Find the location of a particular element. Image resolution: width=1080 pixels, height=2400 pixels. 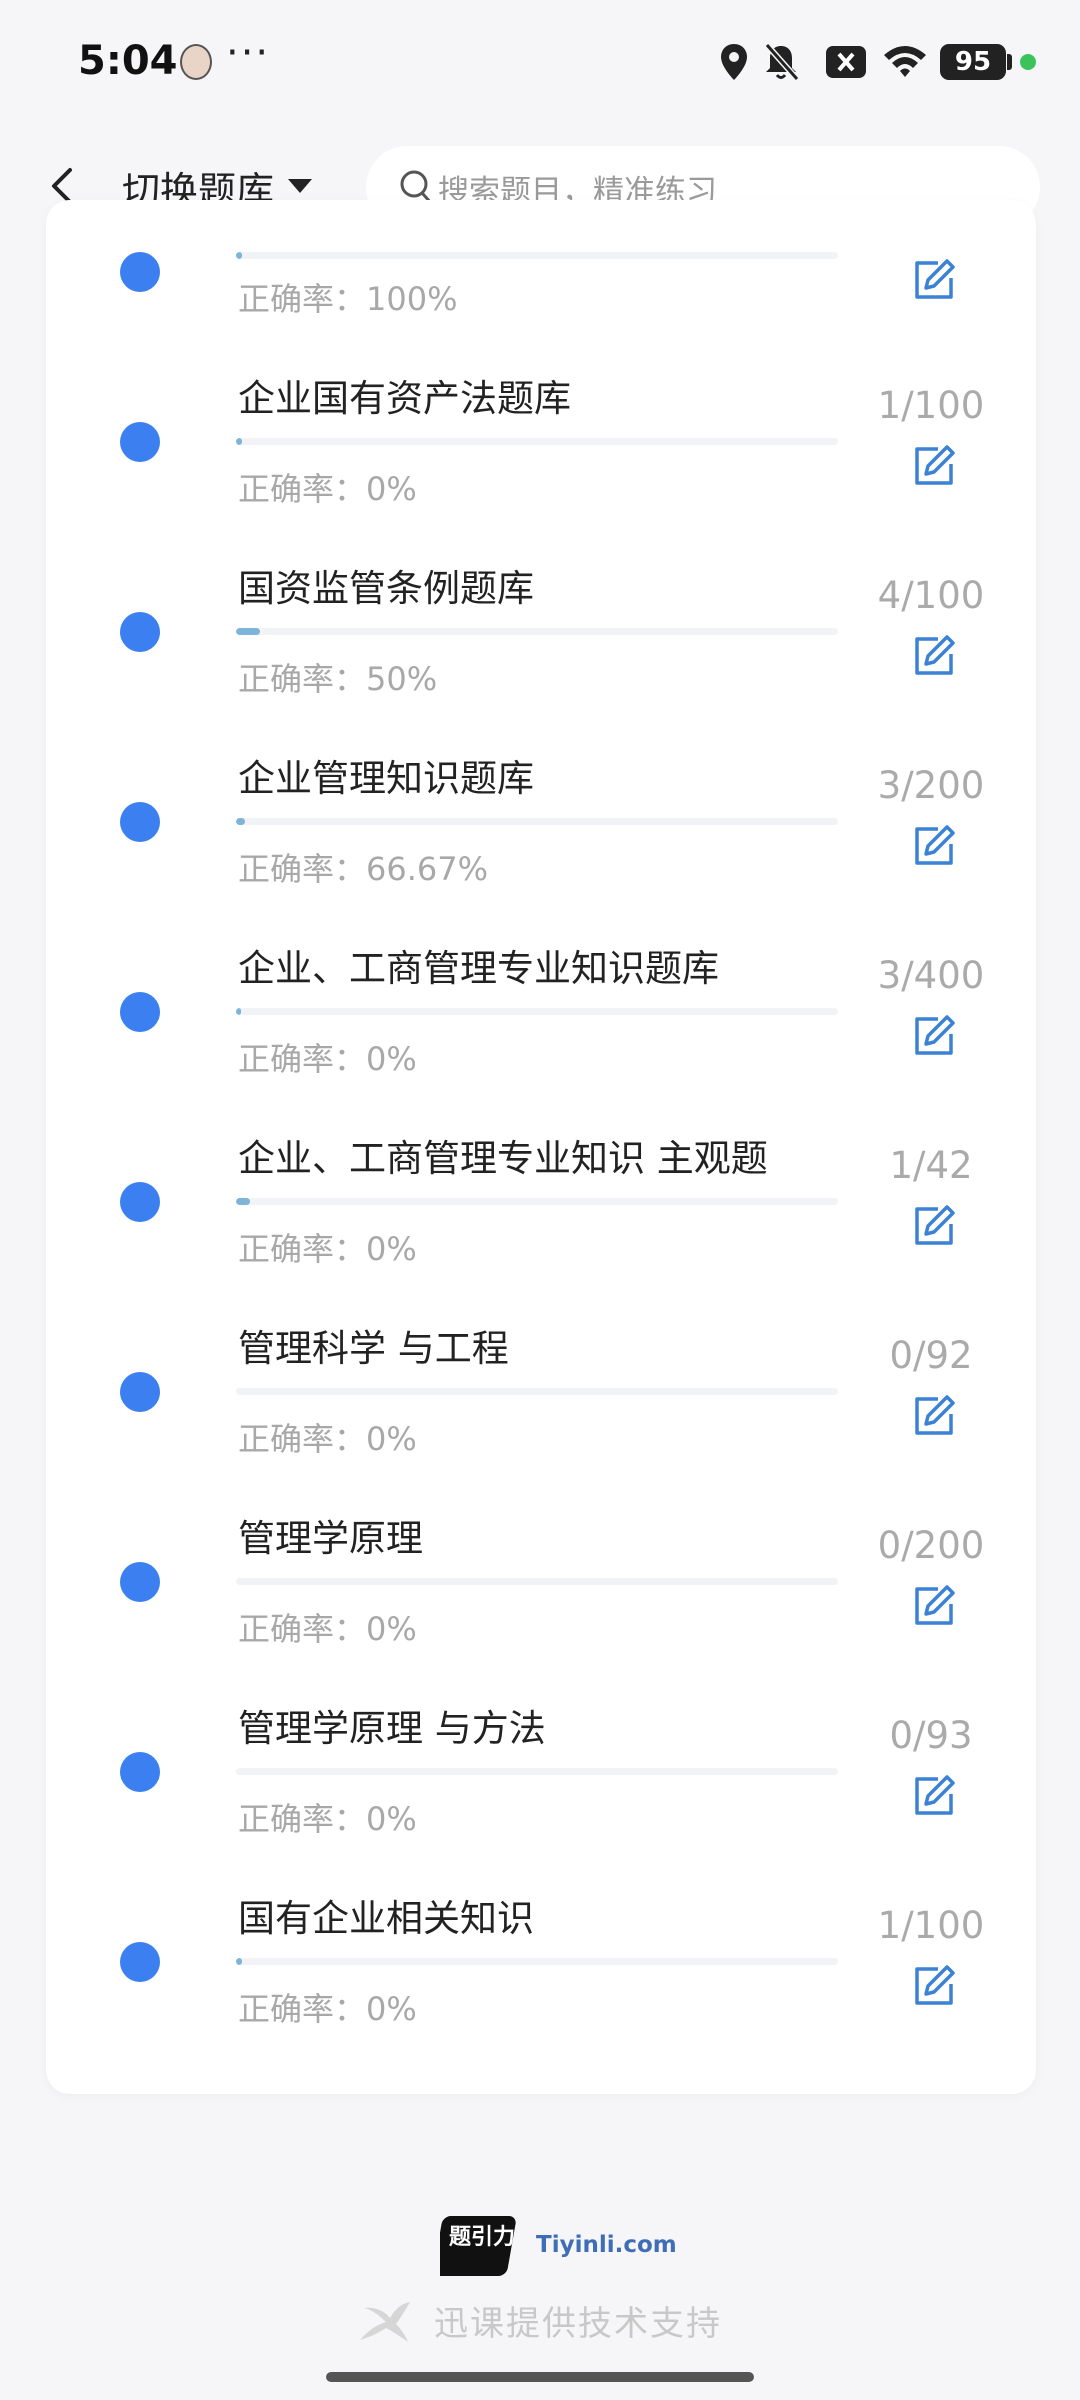

bullet-dot is located at coordinates (140, 1962).